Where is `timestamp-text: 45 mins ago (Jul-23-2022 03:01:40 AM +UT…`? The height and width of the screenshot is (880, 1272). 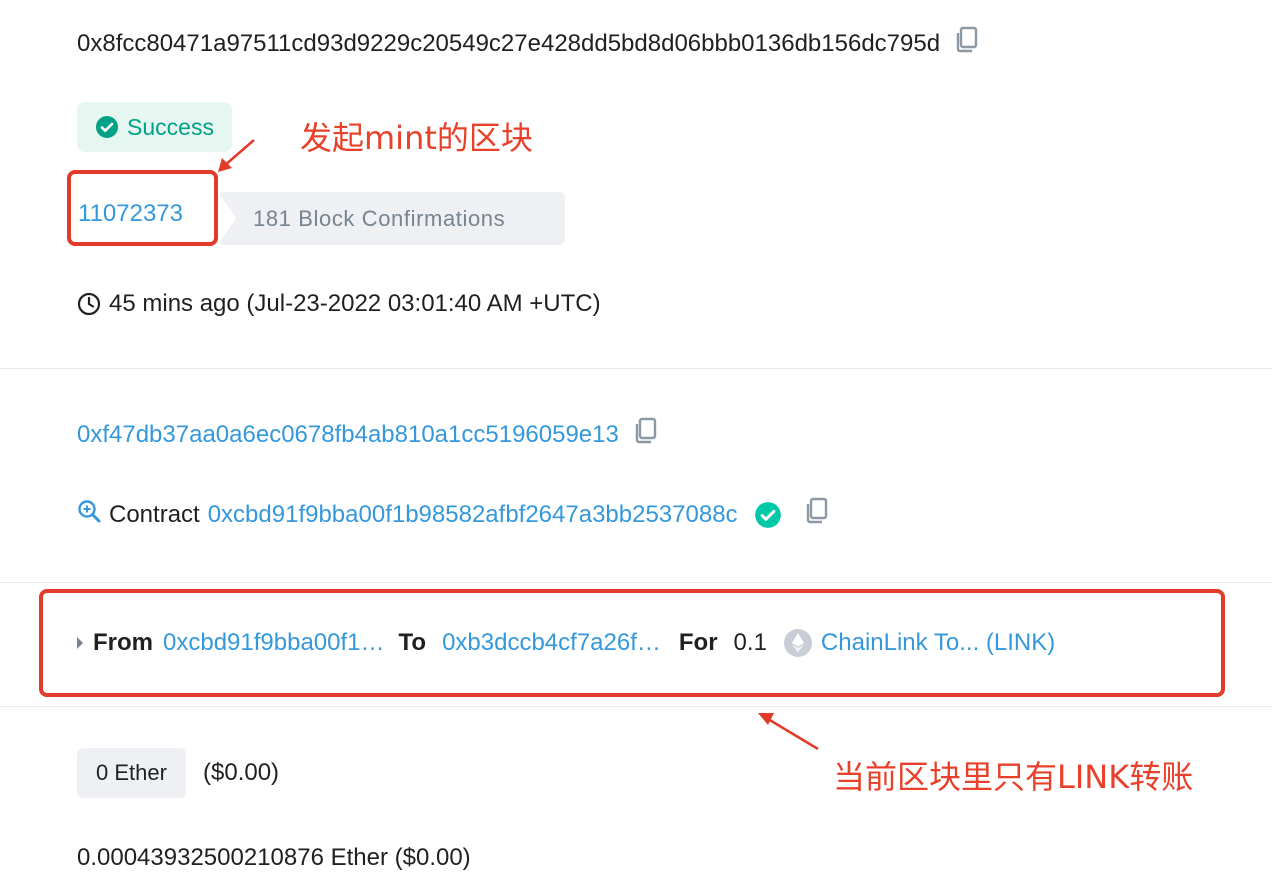 timestamp-text: 45 mins ago (Jul-23-2022 03:01:40 AM +UT… is located at coordinates (355, 303).